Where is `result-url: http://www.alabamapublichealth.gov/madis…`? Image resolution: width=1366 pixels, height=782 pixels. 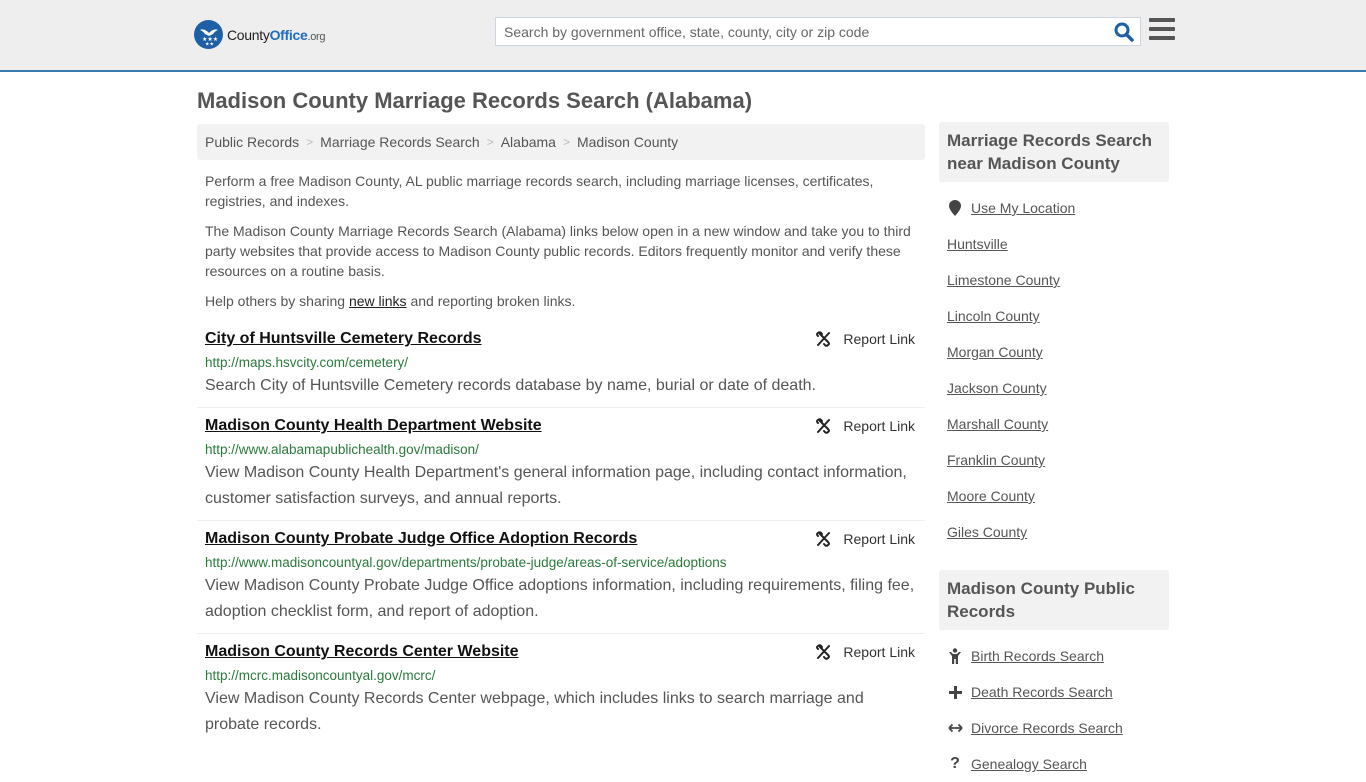
result-url: http://www.alabamapublichealth.gov/madis… is located at coordinates (342, 449).